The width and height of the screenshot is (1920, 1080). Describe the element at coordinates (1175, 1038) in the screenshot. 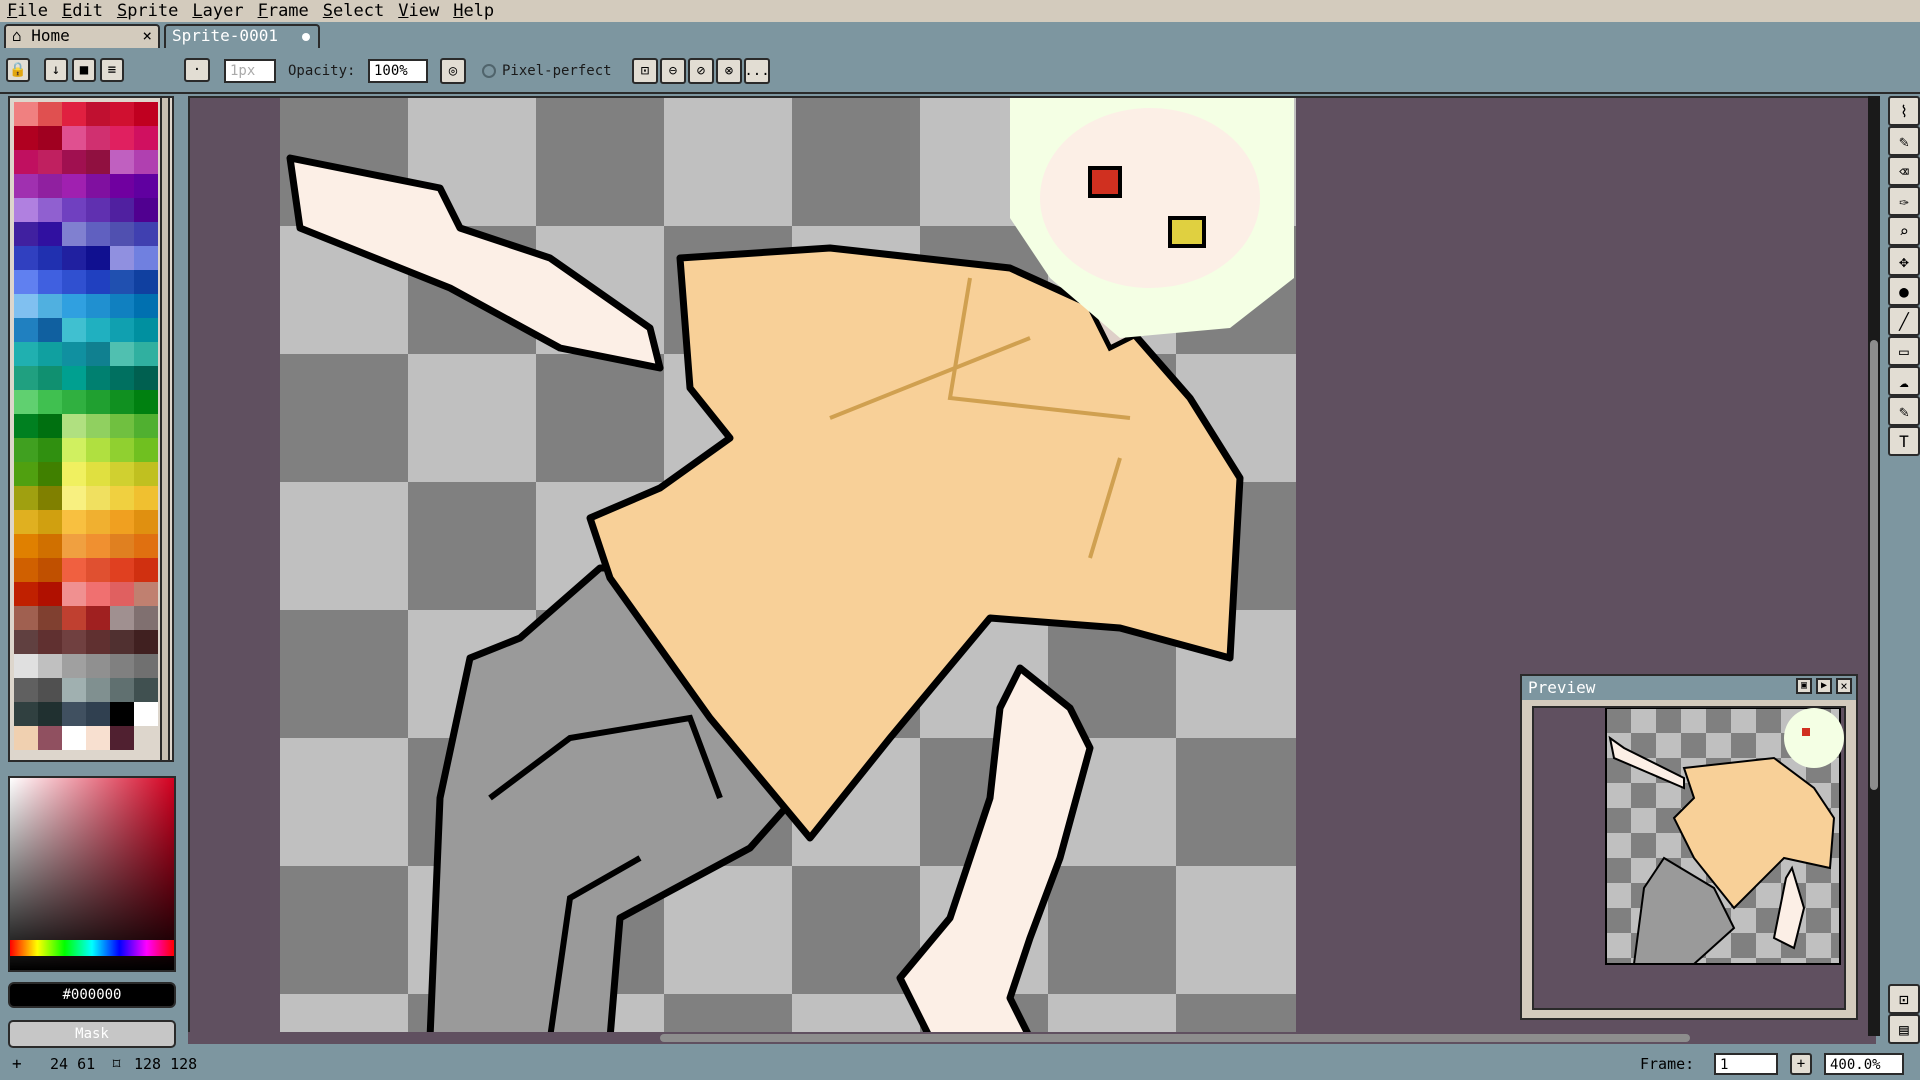

I see `horizontal-scrollbar-thumb` at that location.